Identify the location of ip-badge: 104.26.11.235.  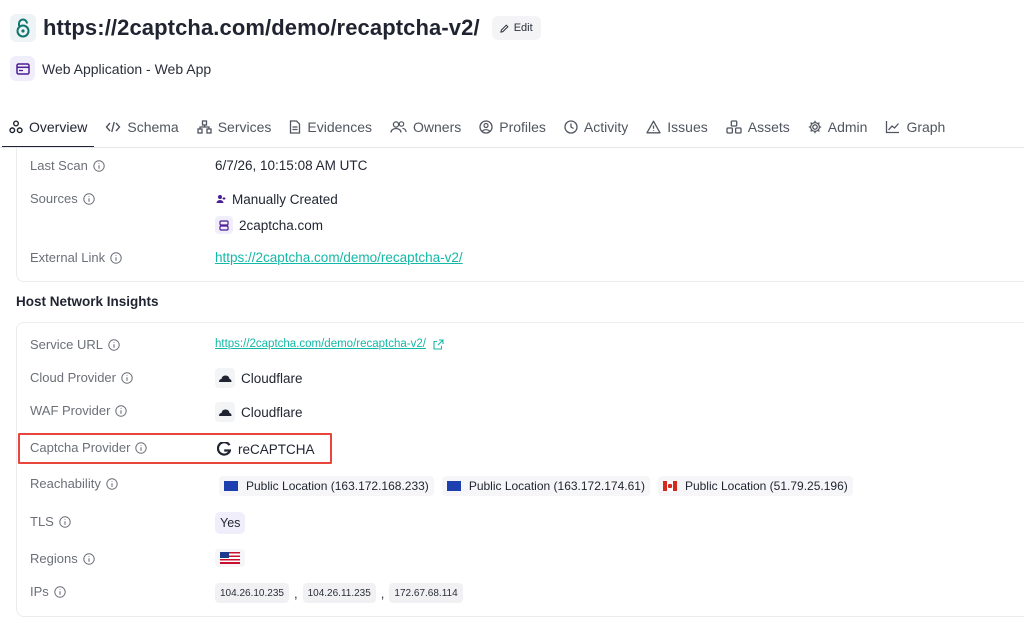
(339, 593).